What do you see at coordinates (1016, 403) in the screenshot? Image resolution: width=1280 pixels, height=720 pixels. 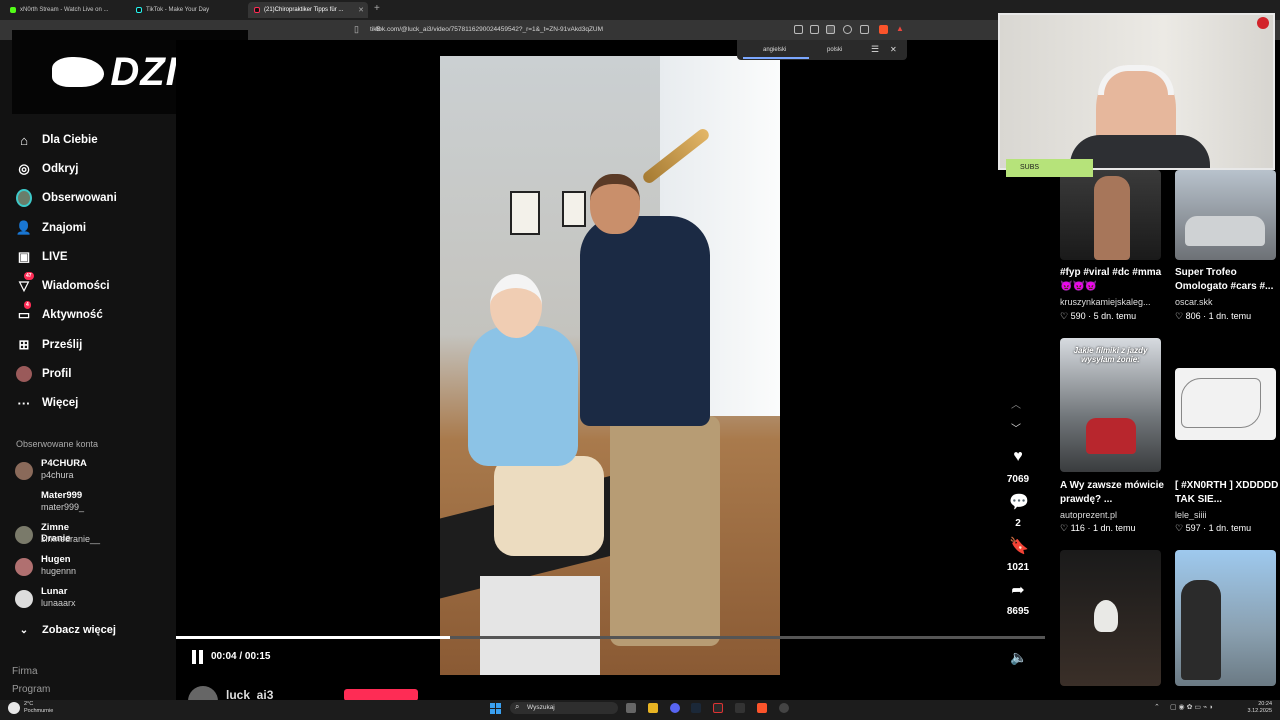 I see `chevron-up-icon: ︿` at bounding box center [1016, 403].